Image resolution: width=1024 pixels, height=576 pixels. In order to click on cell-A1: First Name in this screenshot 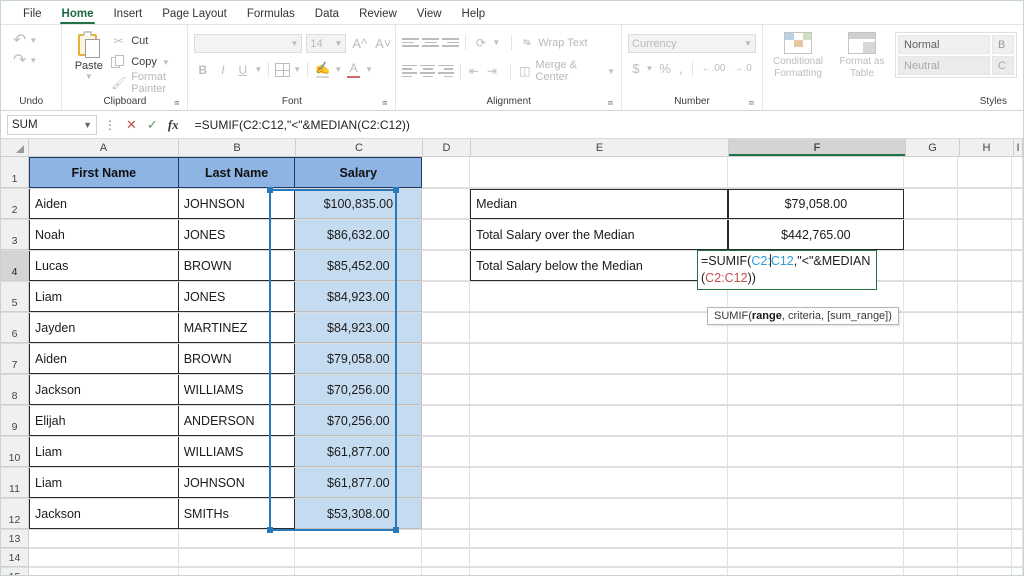, I will do `click(104, 172)`.